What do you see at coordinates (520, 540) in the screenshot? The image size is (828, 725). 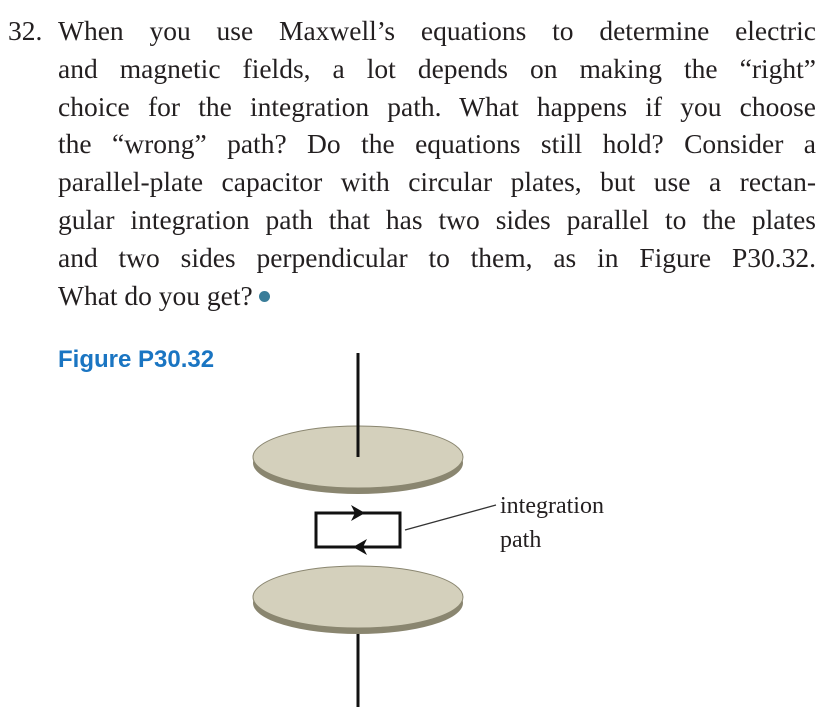 I see `callout-label-2: path` at bounding box center [520, 540].